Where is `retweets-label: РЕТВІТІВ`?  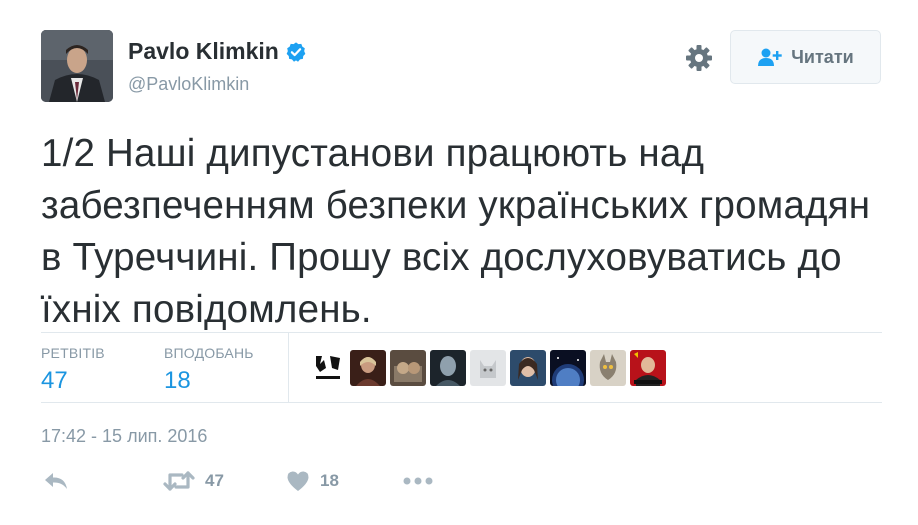 retweets-label: РЕТВІТІВ is located at coordinates (73, 353).